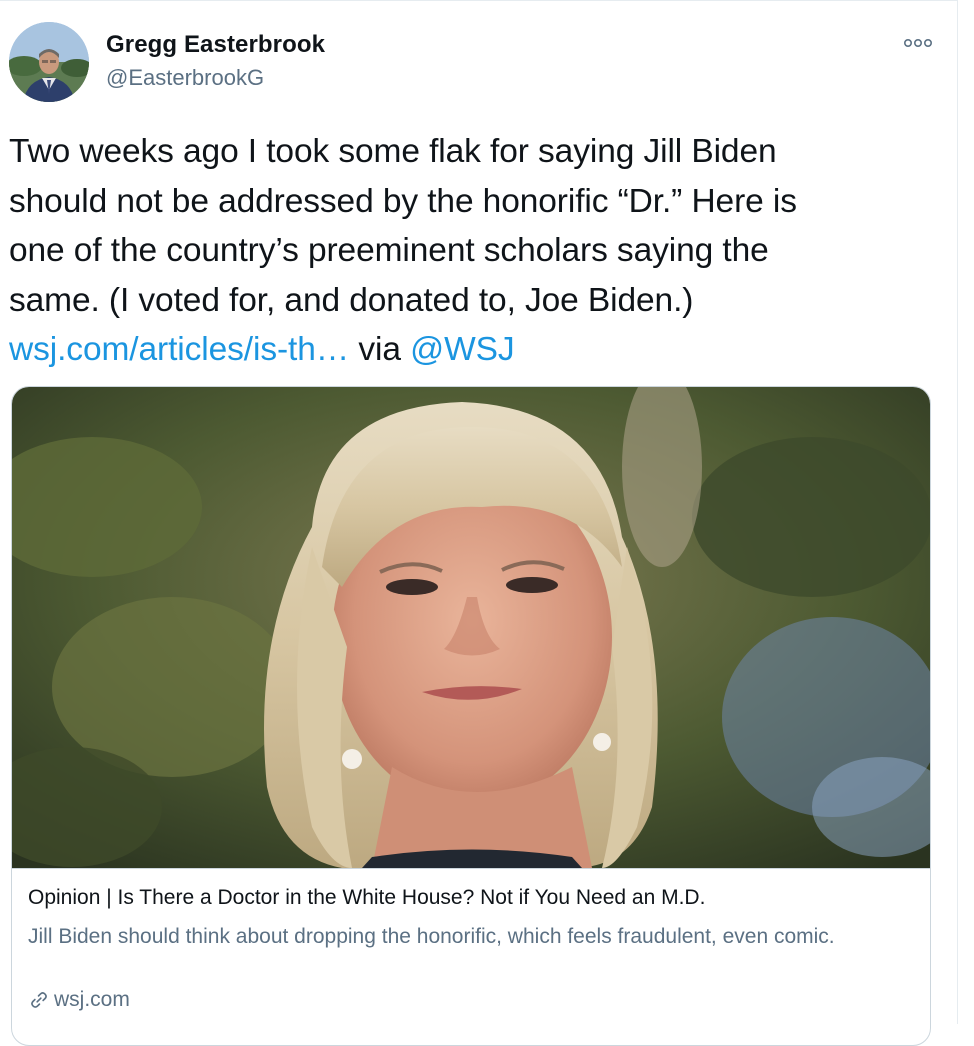 Image resolution: width=974 pixels, height=1046 pixels. I want to click on more-horizontal-icon, so click(917, 43).